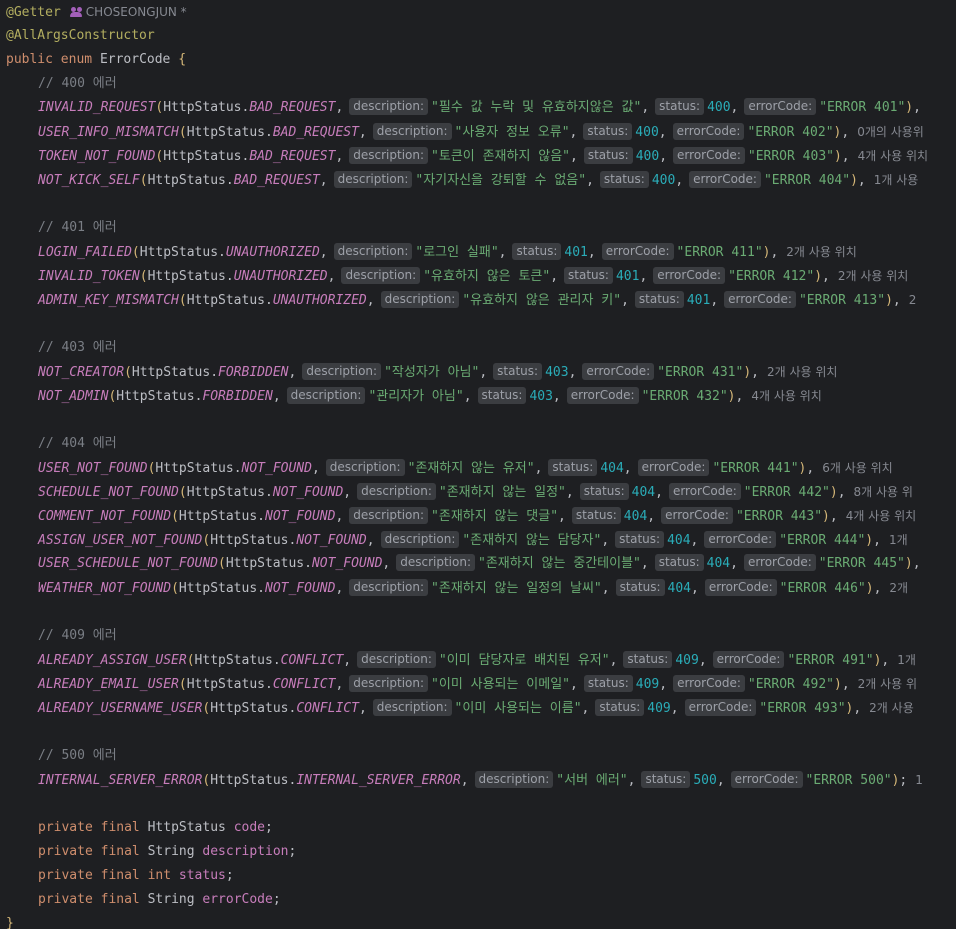 Image resolution: width=956 pixels, height=929 pixels. Describe the element at coordinates (202, 875) in the screenshot. I see `field-name: status` at that location.